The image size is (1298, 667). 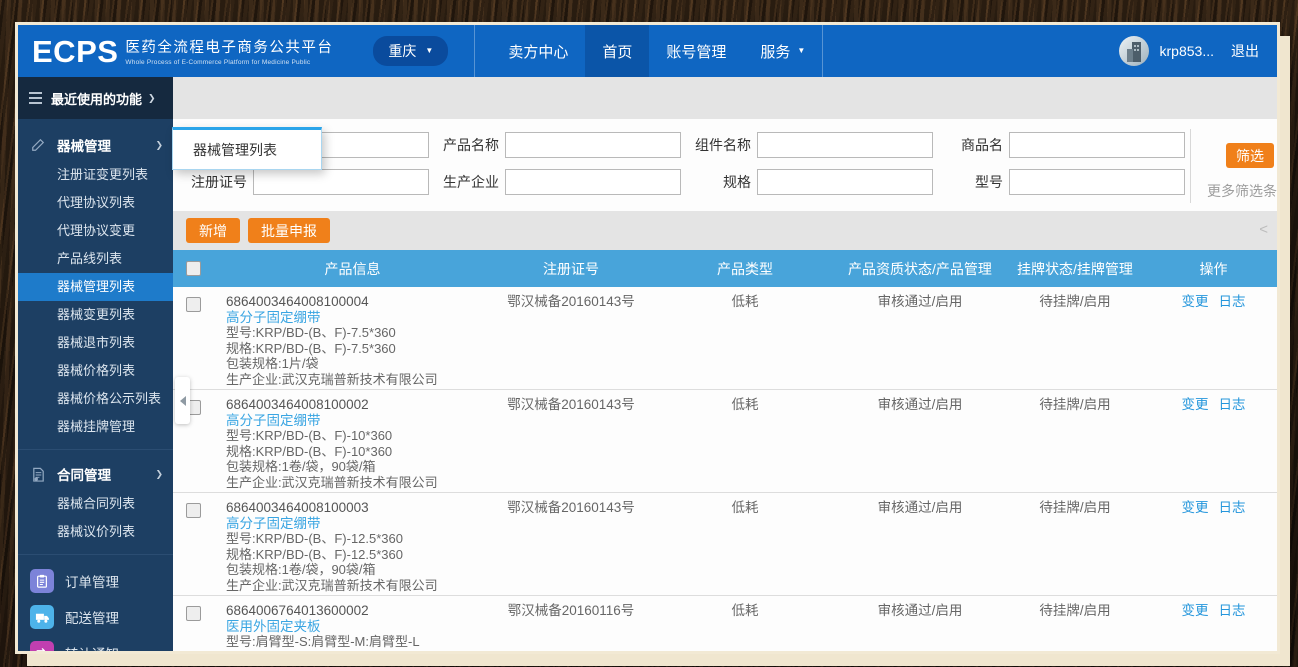 What do you see at coordinates (84, 475) in the screenshot?
I see `sidebar-section-label: 合同管理` at bounding box center [84, 475].